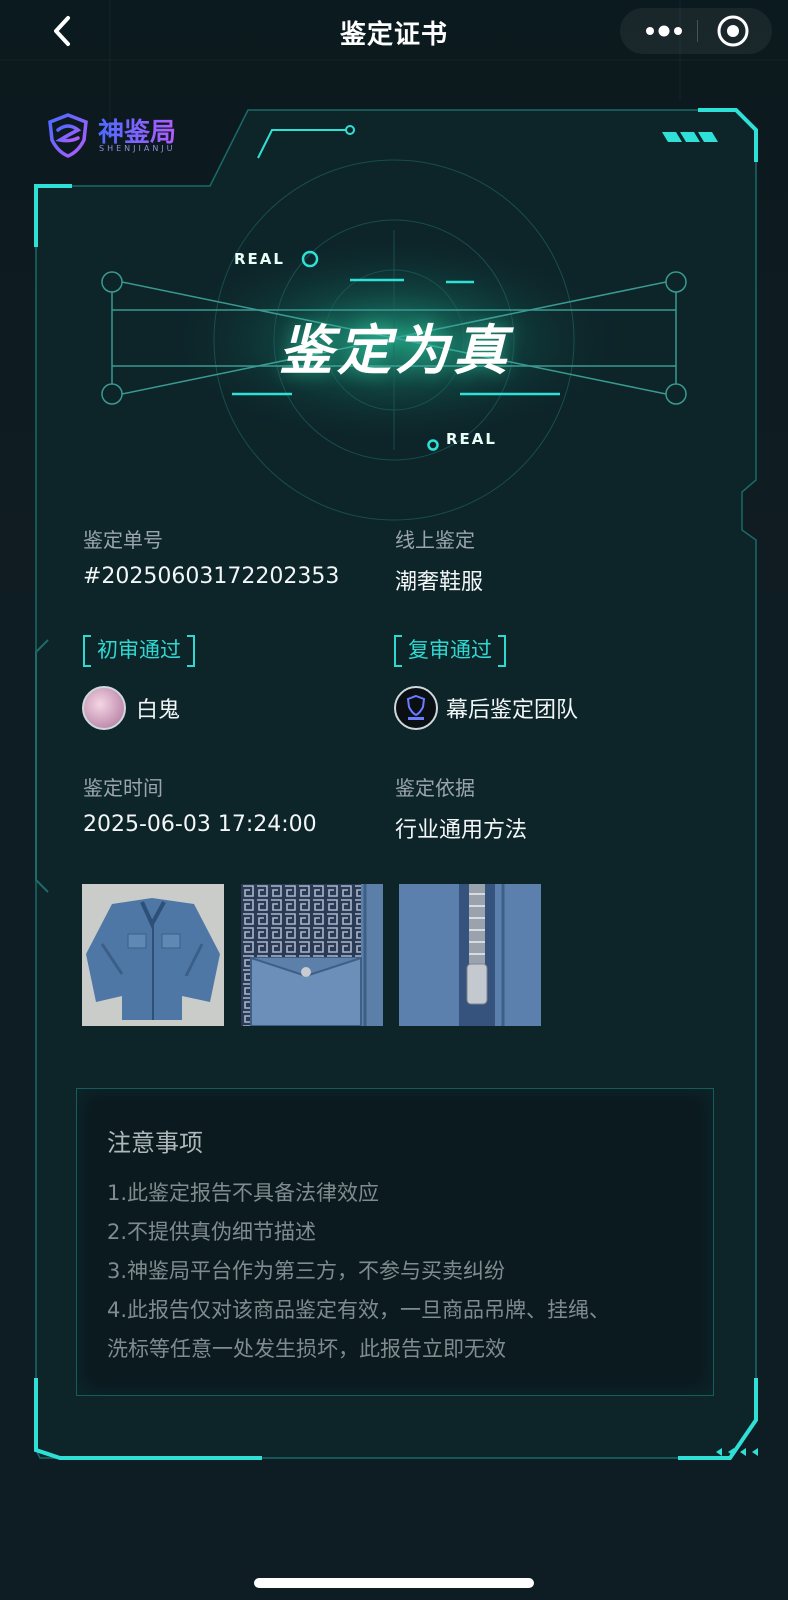 The height and width of the screenshot is (1600, 788). What do you see at coordinates (155, 1143) in the screenshot?
I see `notice-title: 注意事项` at bounding box center [155, 1143].